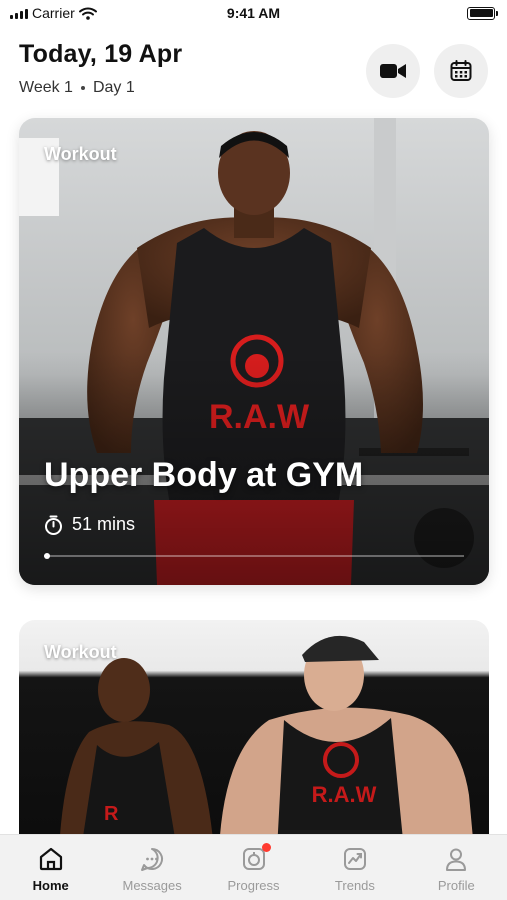 The height and width of the screenshot is (900, 507). I want to click on tab-label: Profile, so click(456, 885).